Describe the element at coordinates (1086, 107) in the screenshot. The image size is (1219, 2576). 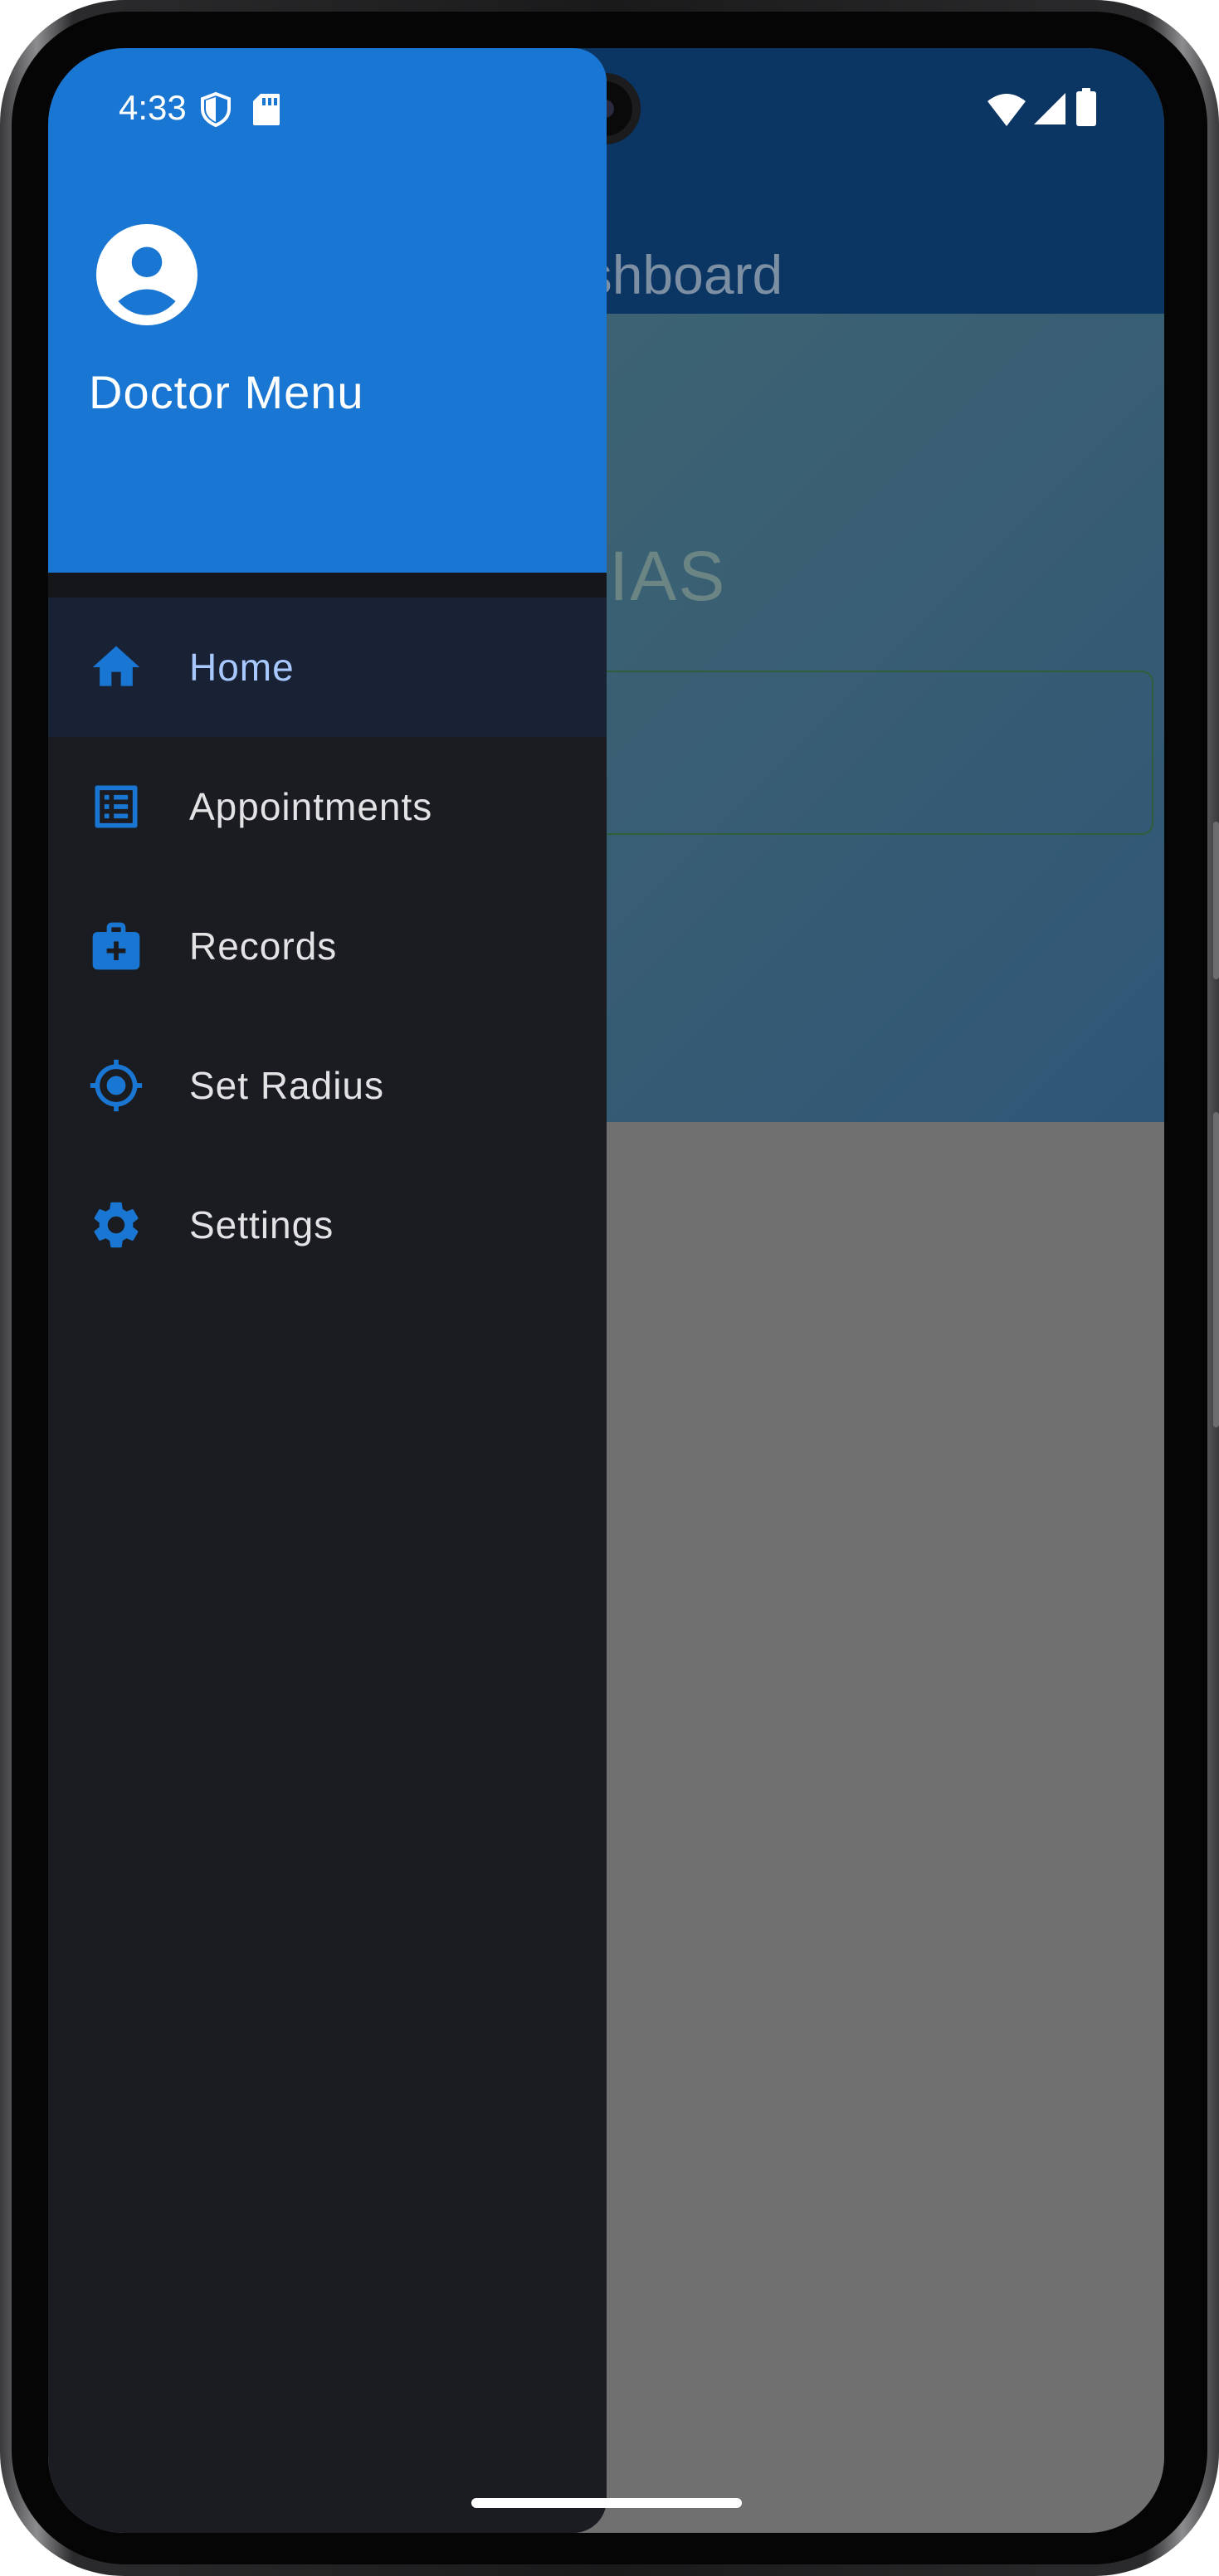
I see `battery-icon` at that location.